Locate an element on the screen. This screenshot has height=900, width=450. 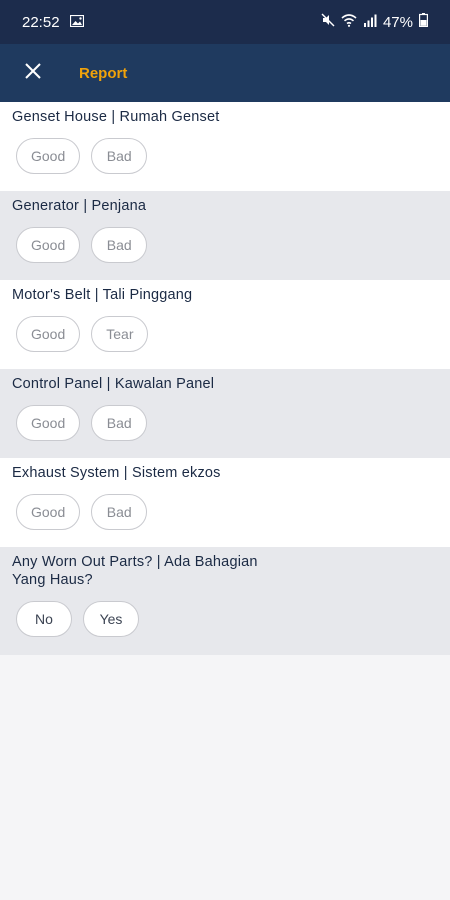
battery-icon is located at coordinates (424, 22).